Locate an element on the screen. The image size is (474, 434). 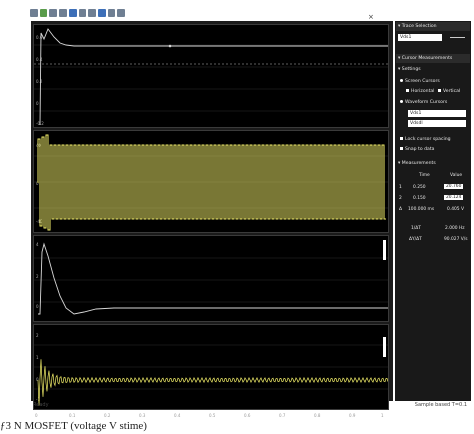
x-tick: 0.9 is located at coordinates (352, 415).